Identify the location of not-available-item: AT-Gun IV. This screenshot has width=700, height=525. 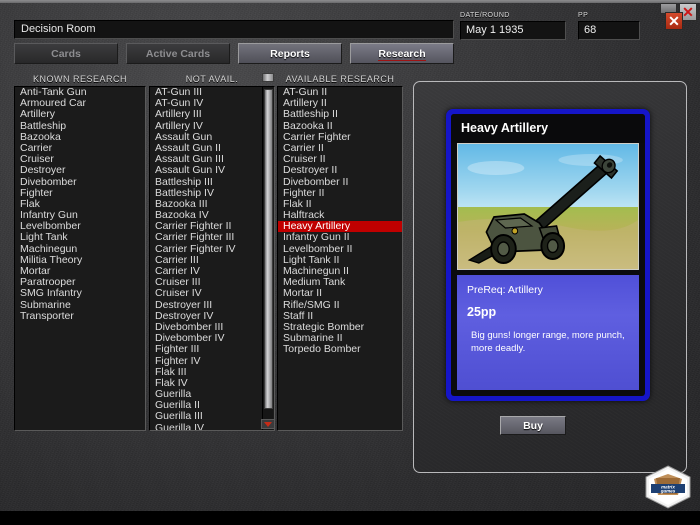
(212, 103).